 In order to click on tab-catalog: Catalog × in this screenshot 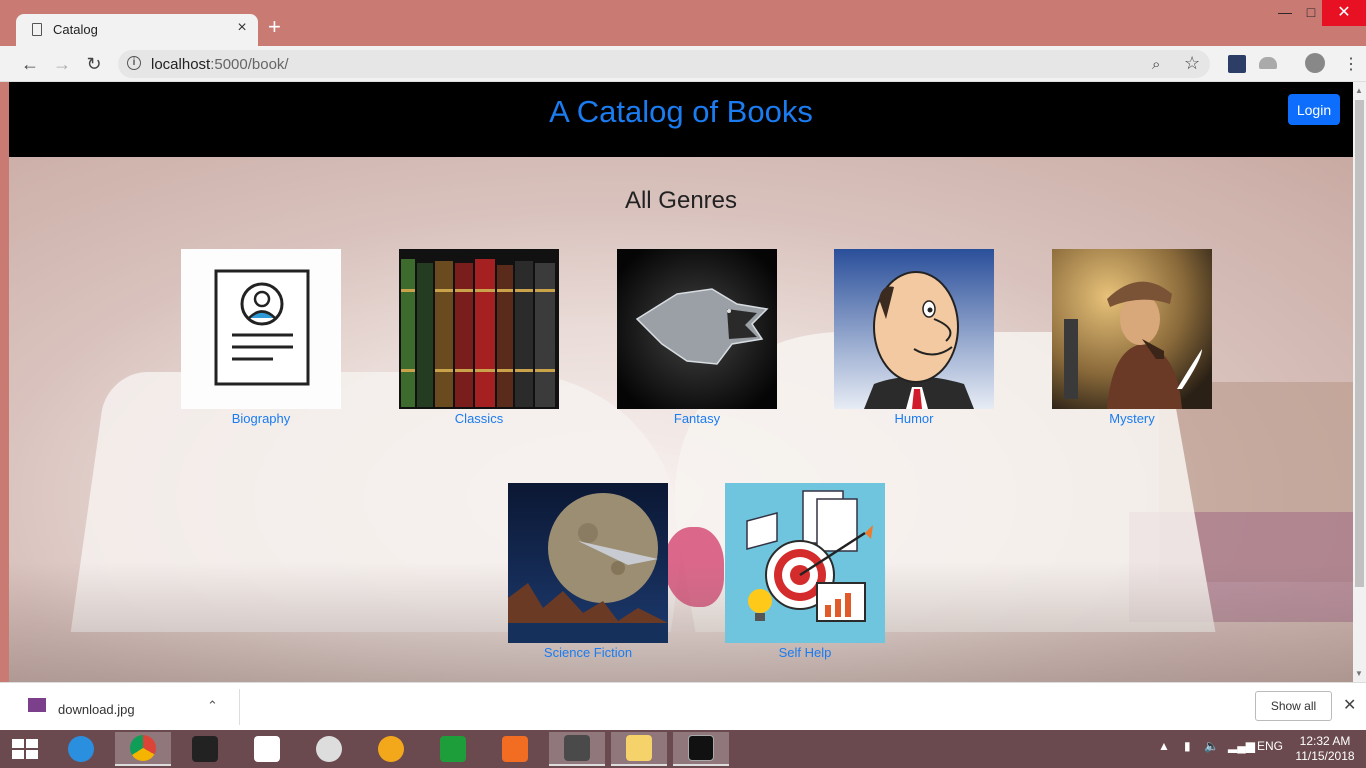, I will do `click(137, 30)`.